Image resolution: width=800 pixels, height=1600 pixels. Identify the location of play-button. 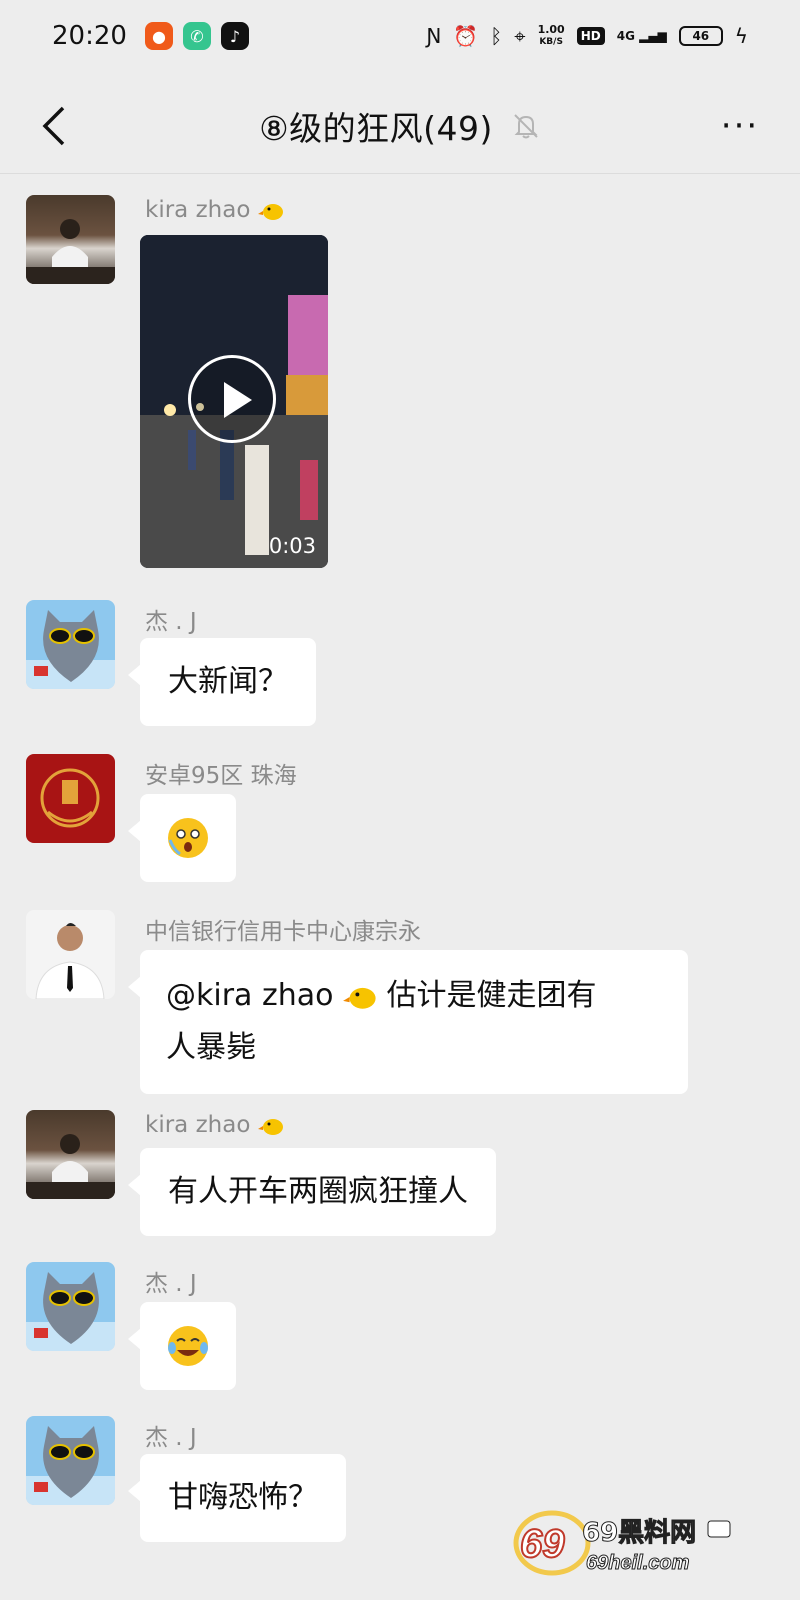
(232, 399).